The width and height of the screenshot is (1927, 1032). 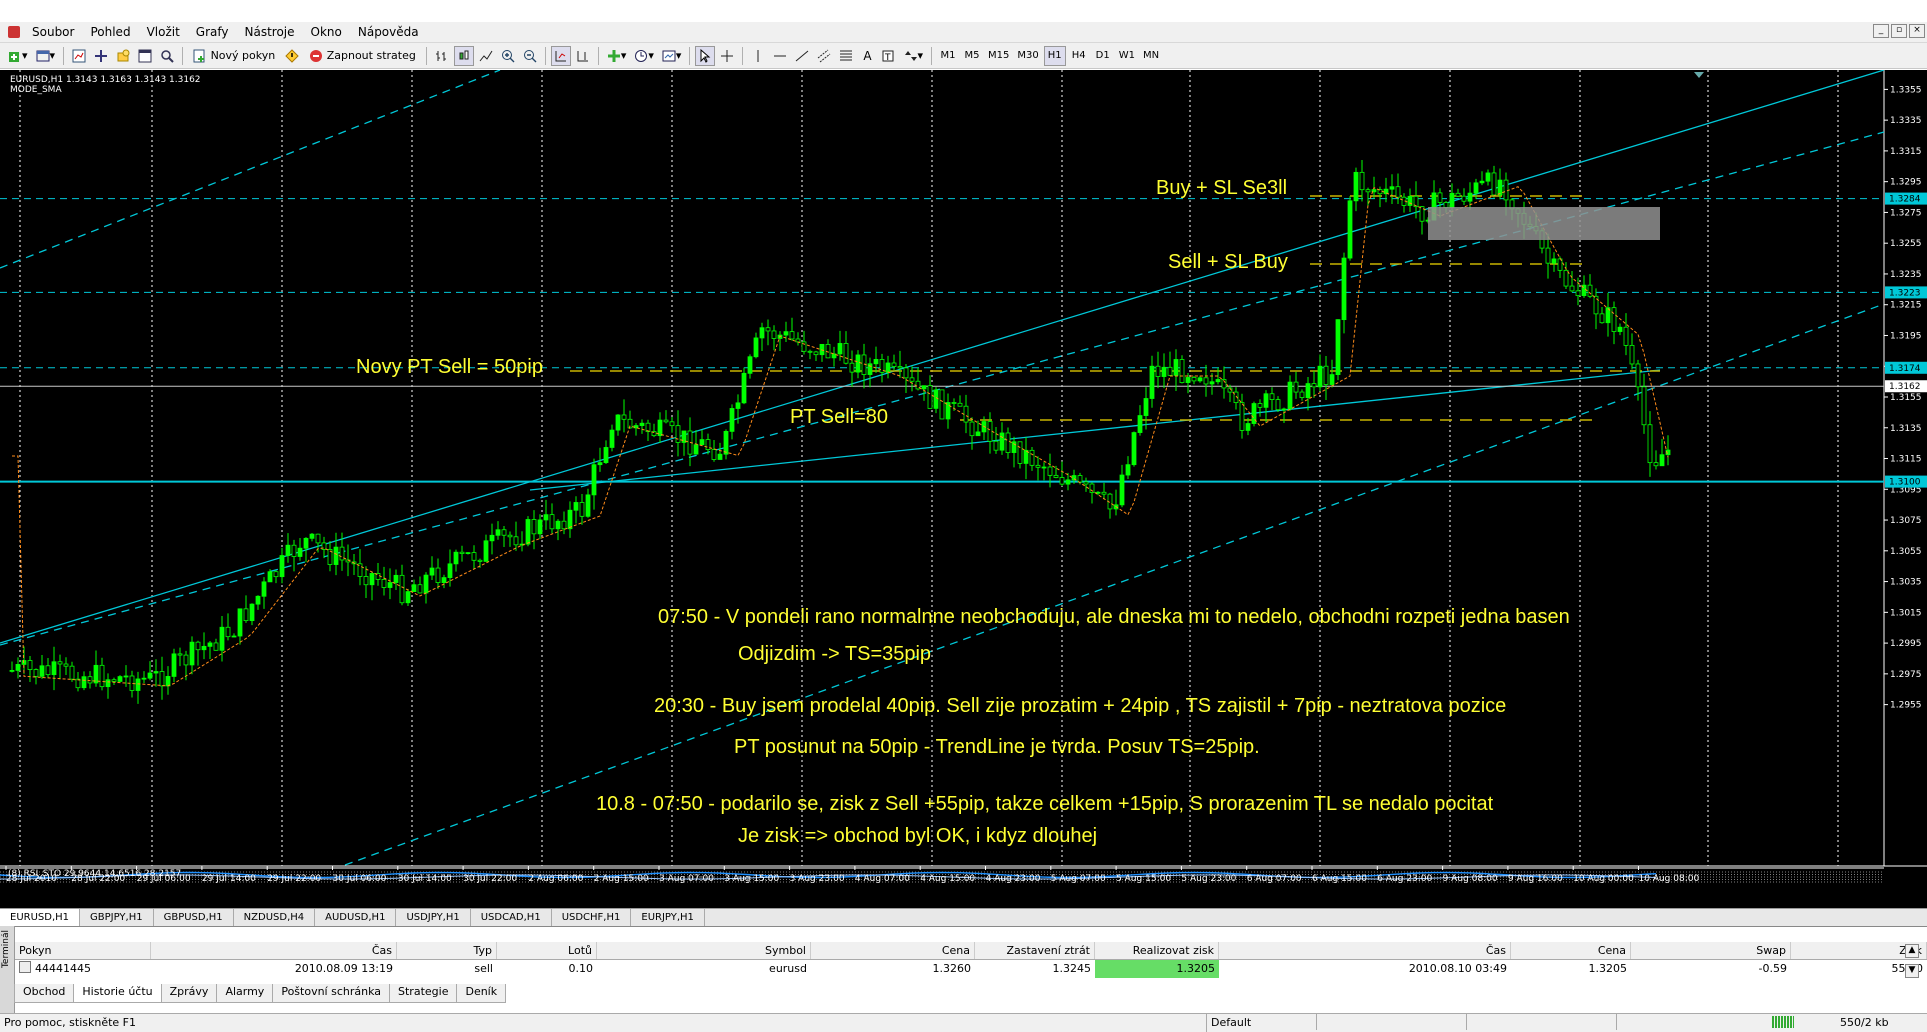 What do you see at coordinates (1127, 56) in the screenshot?
I see `timeframe-w1: W1` at bounding box center [1127, 56].